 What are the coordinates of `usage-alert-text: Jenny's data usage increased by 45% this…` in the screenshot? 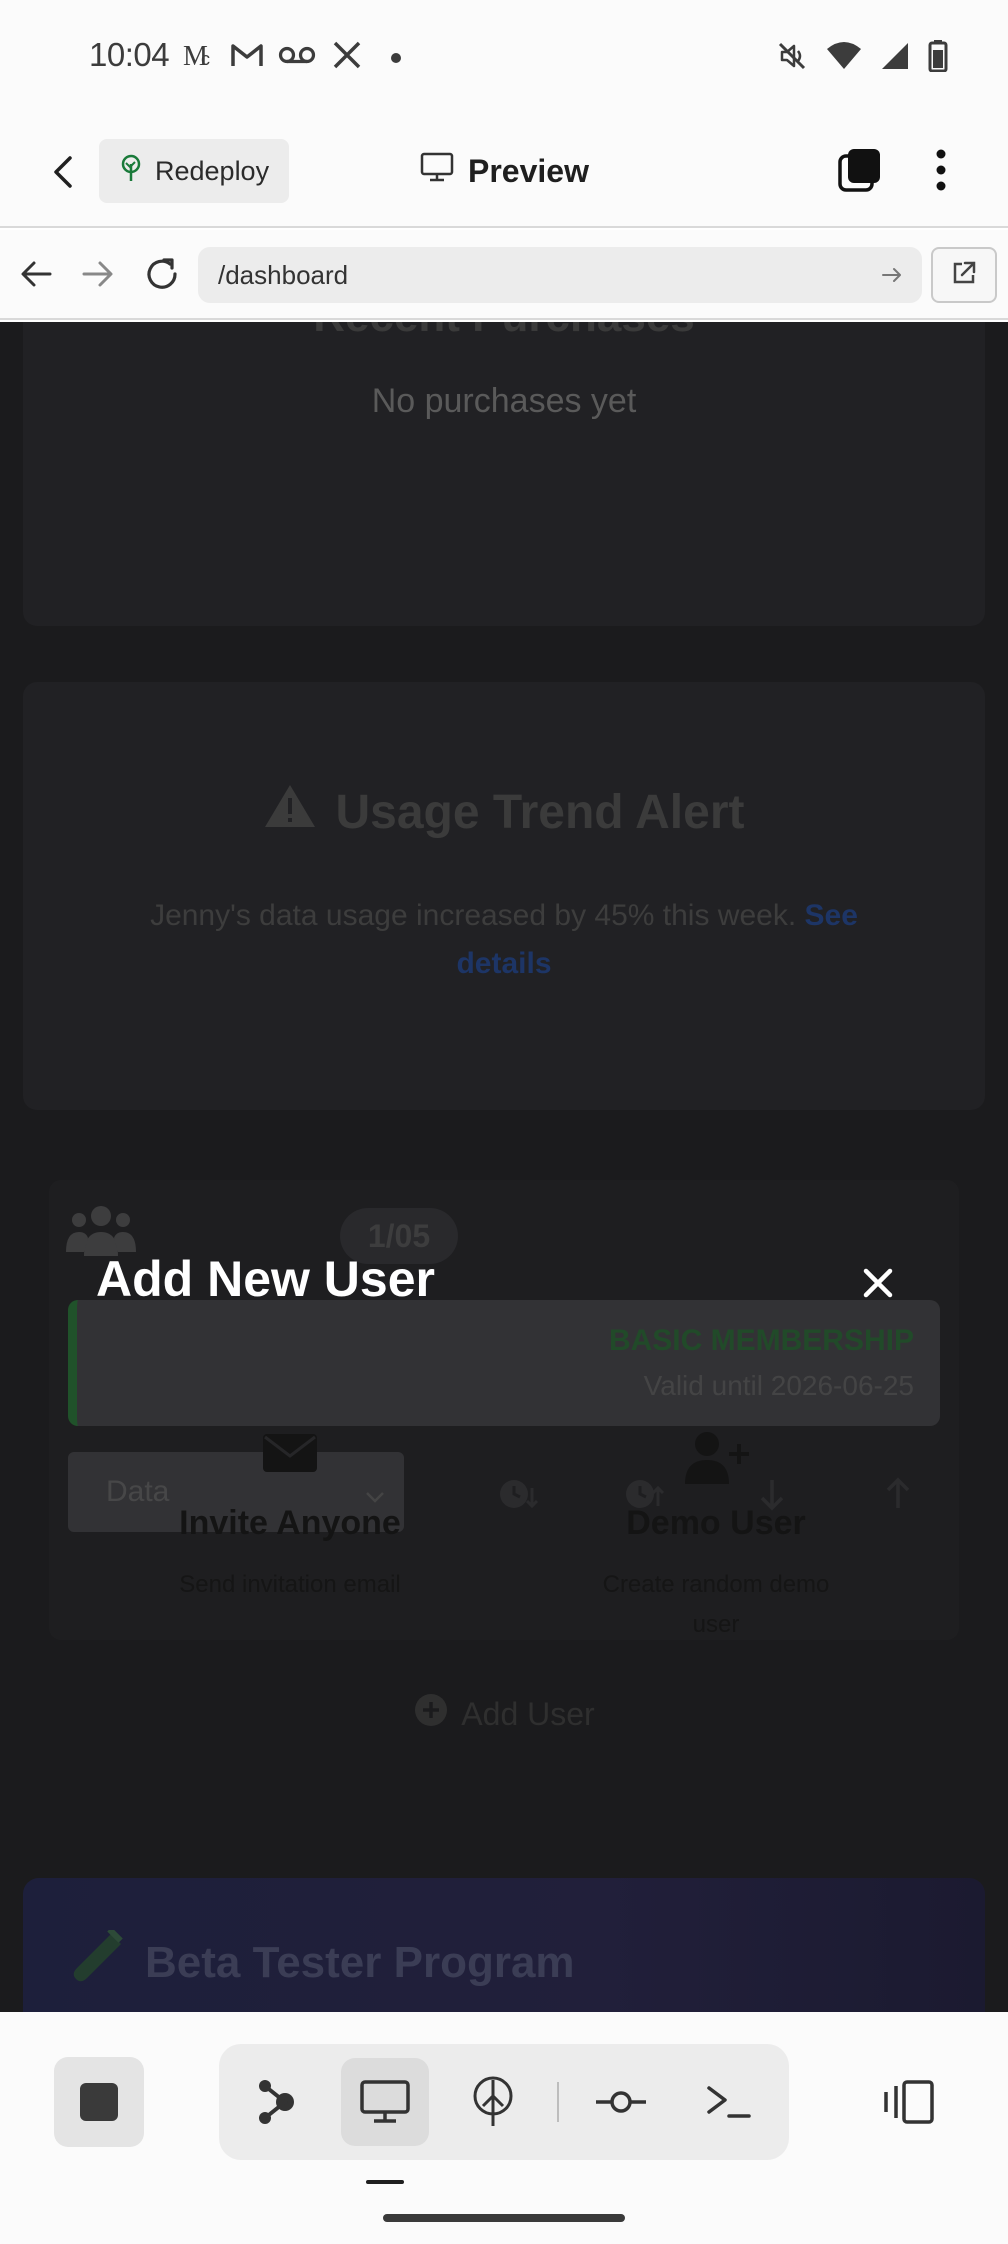 It's located at (473, 915).